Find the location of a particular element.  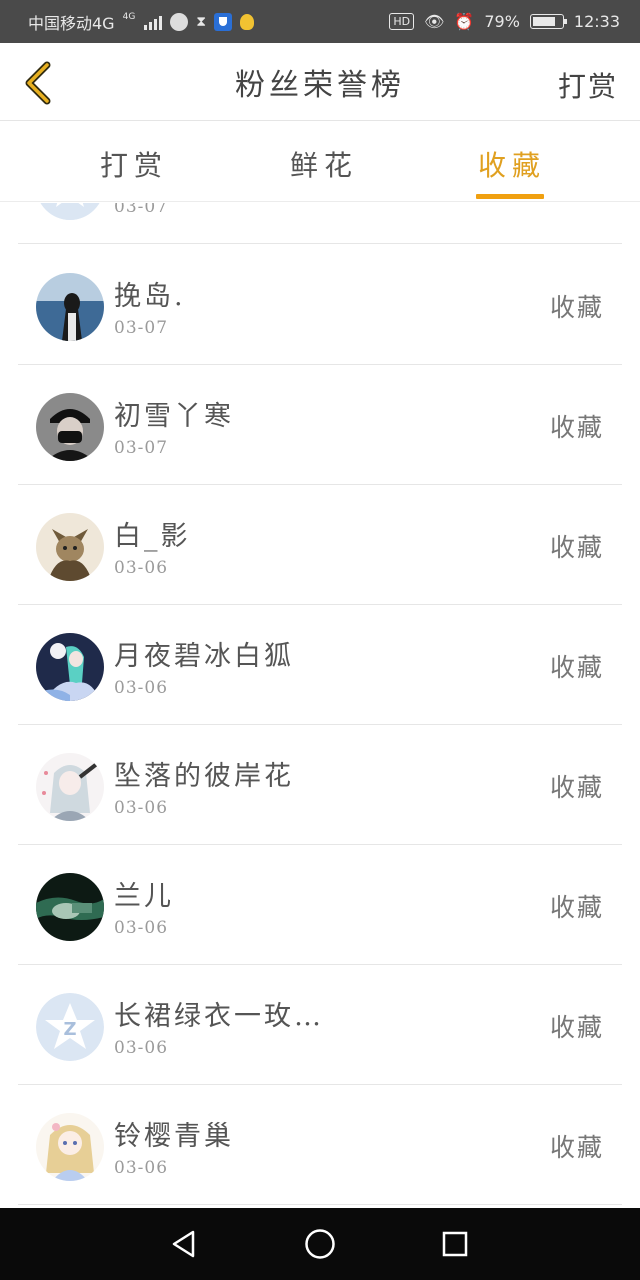

battery-percent: 79% is located at coordinates (502, 21).